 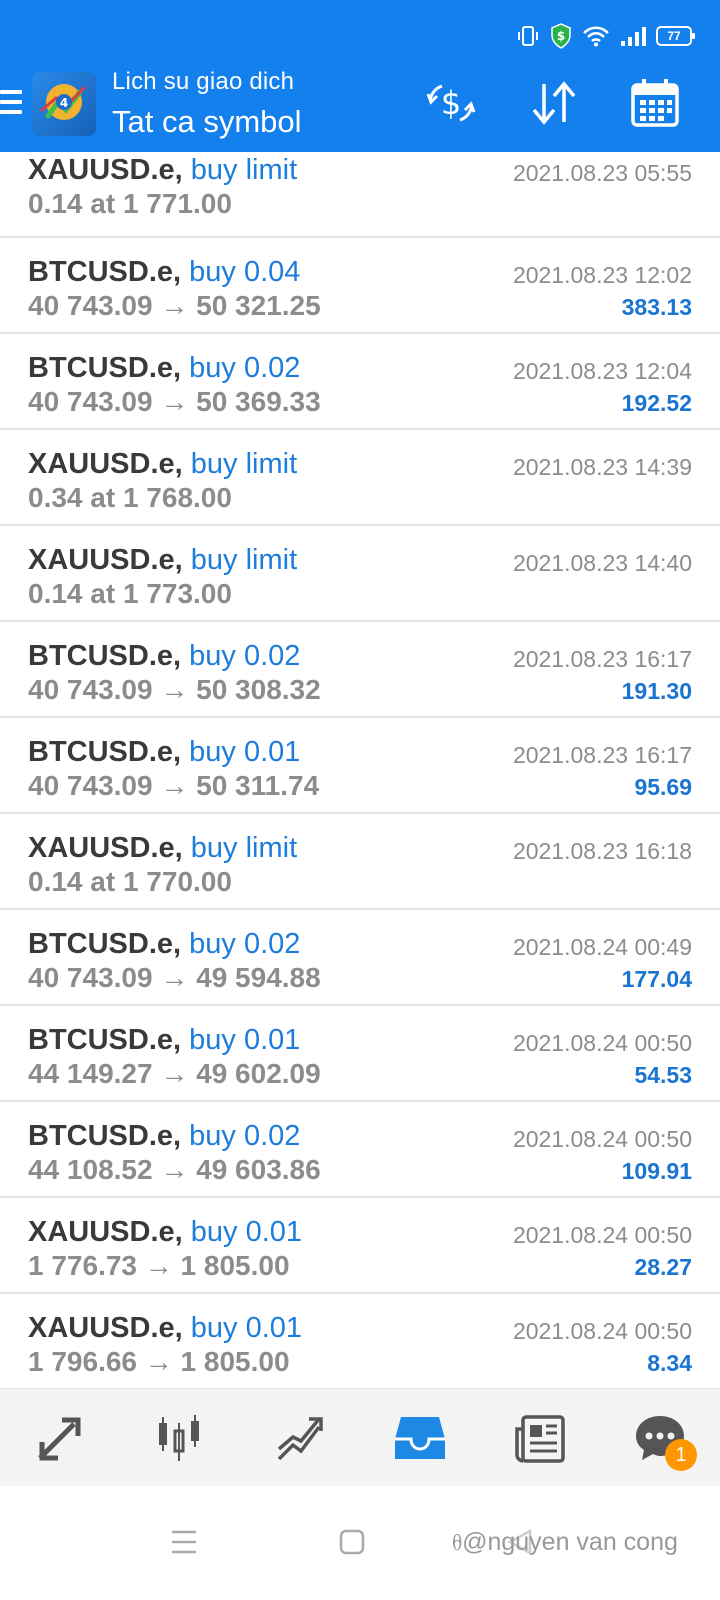 What do you see at coordinates (352, 1542) in the screenshot?
I see `home-button` at bounding box center [352, 1542].